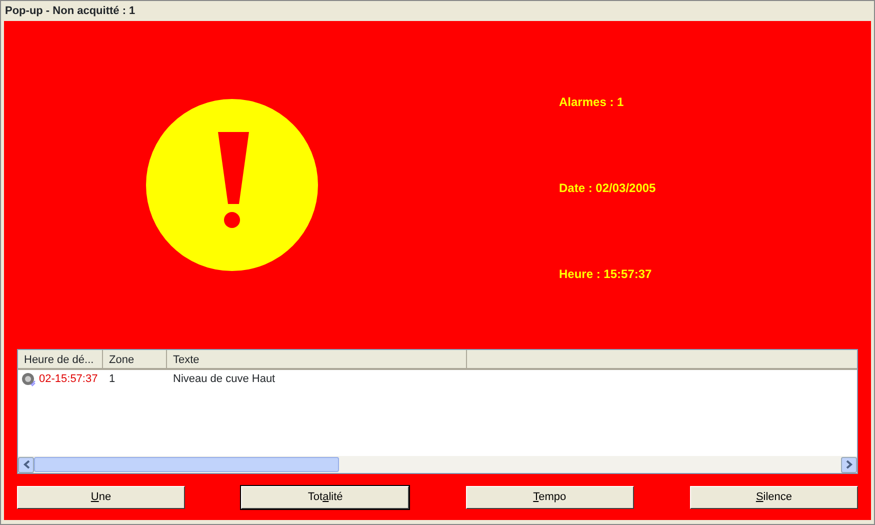  What do you see at coordinates (592, 102) in the screenshot?
I see `info-text: Alarmes : 1` at bounding box center [592, 102].